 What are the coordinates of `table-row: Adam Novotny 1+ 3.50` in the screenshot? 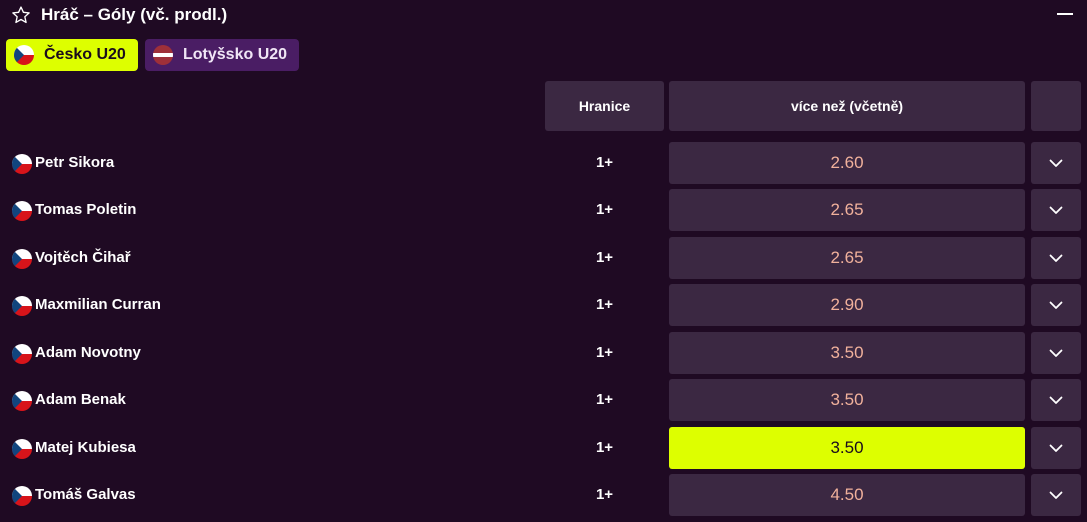 It's located at (543, 353).